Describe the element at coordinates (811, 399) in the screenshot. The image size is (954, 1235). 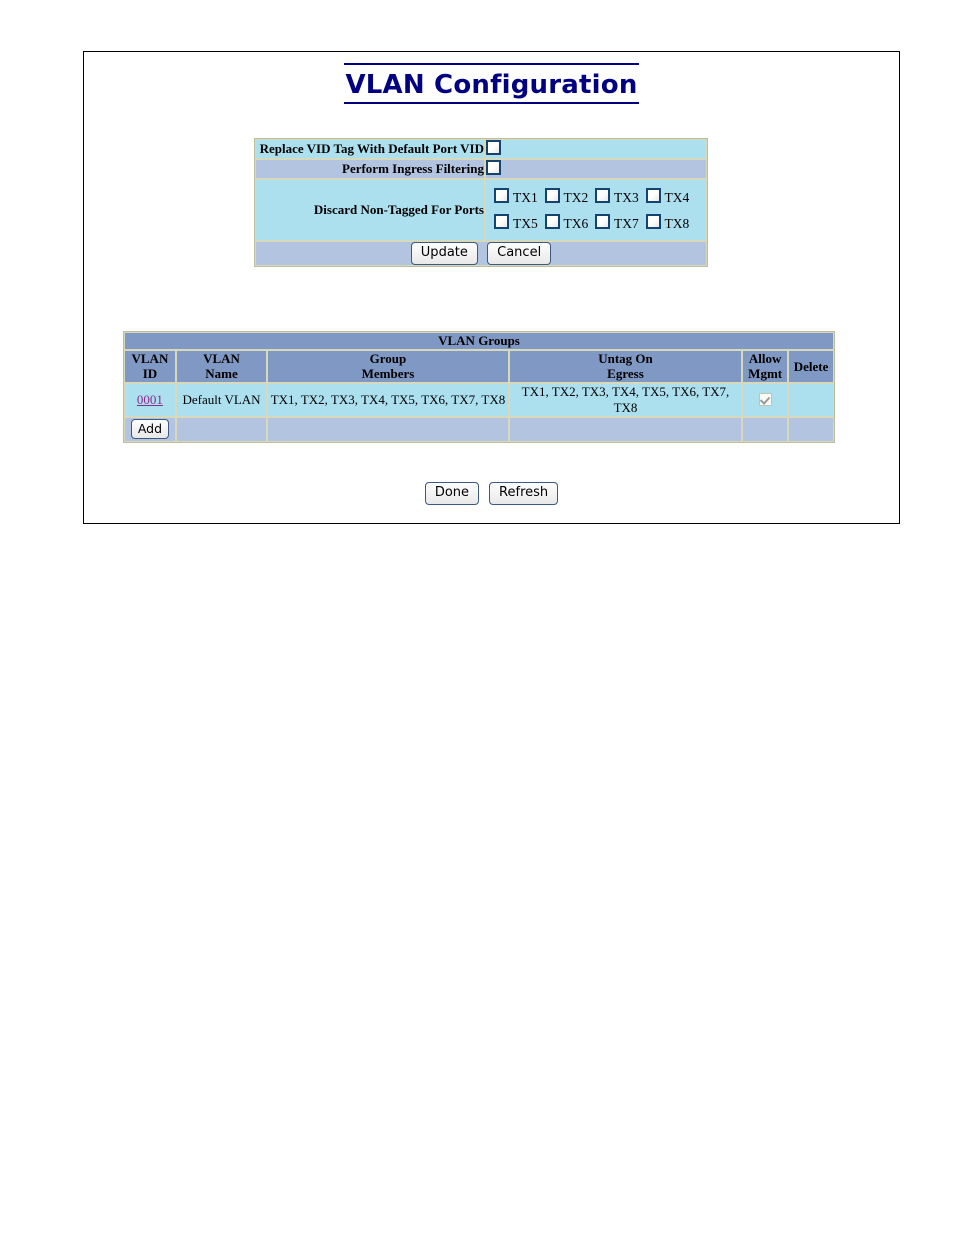
I see `cell-delete` at that location.